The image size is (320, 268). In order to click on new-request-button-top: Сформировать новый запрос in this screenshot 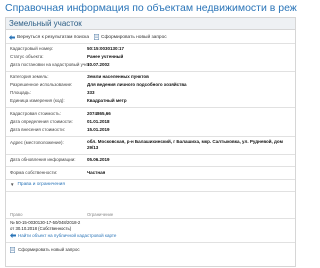, I will do `click(130, 37)`.